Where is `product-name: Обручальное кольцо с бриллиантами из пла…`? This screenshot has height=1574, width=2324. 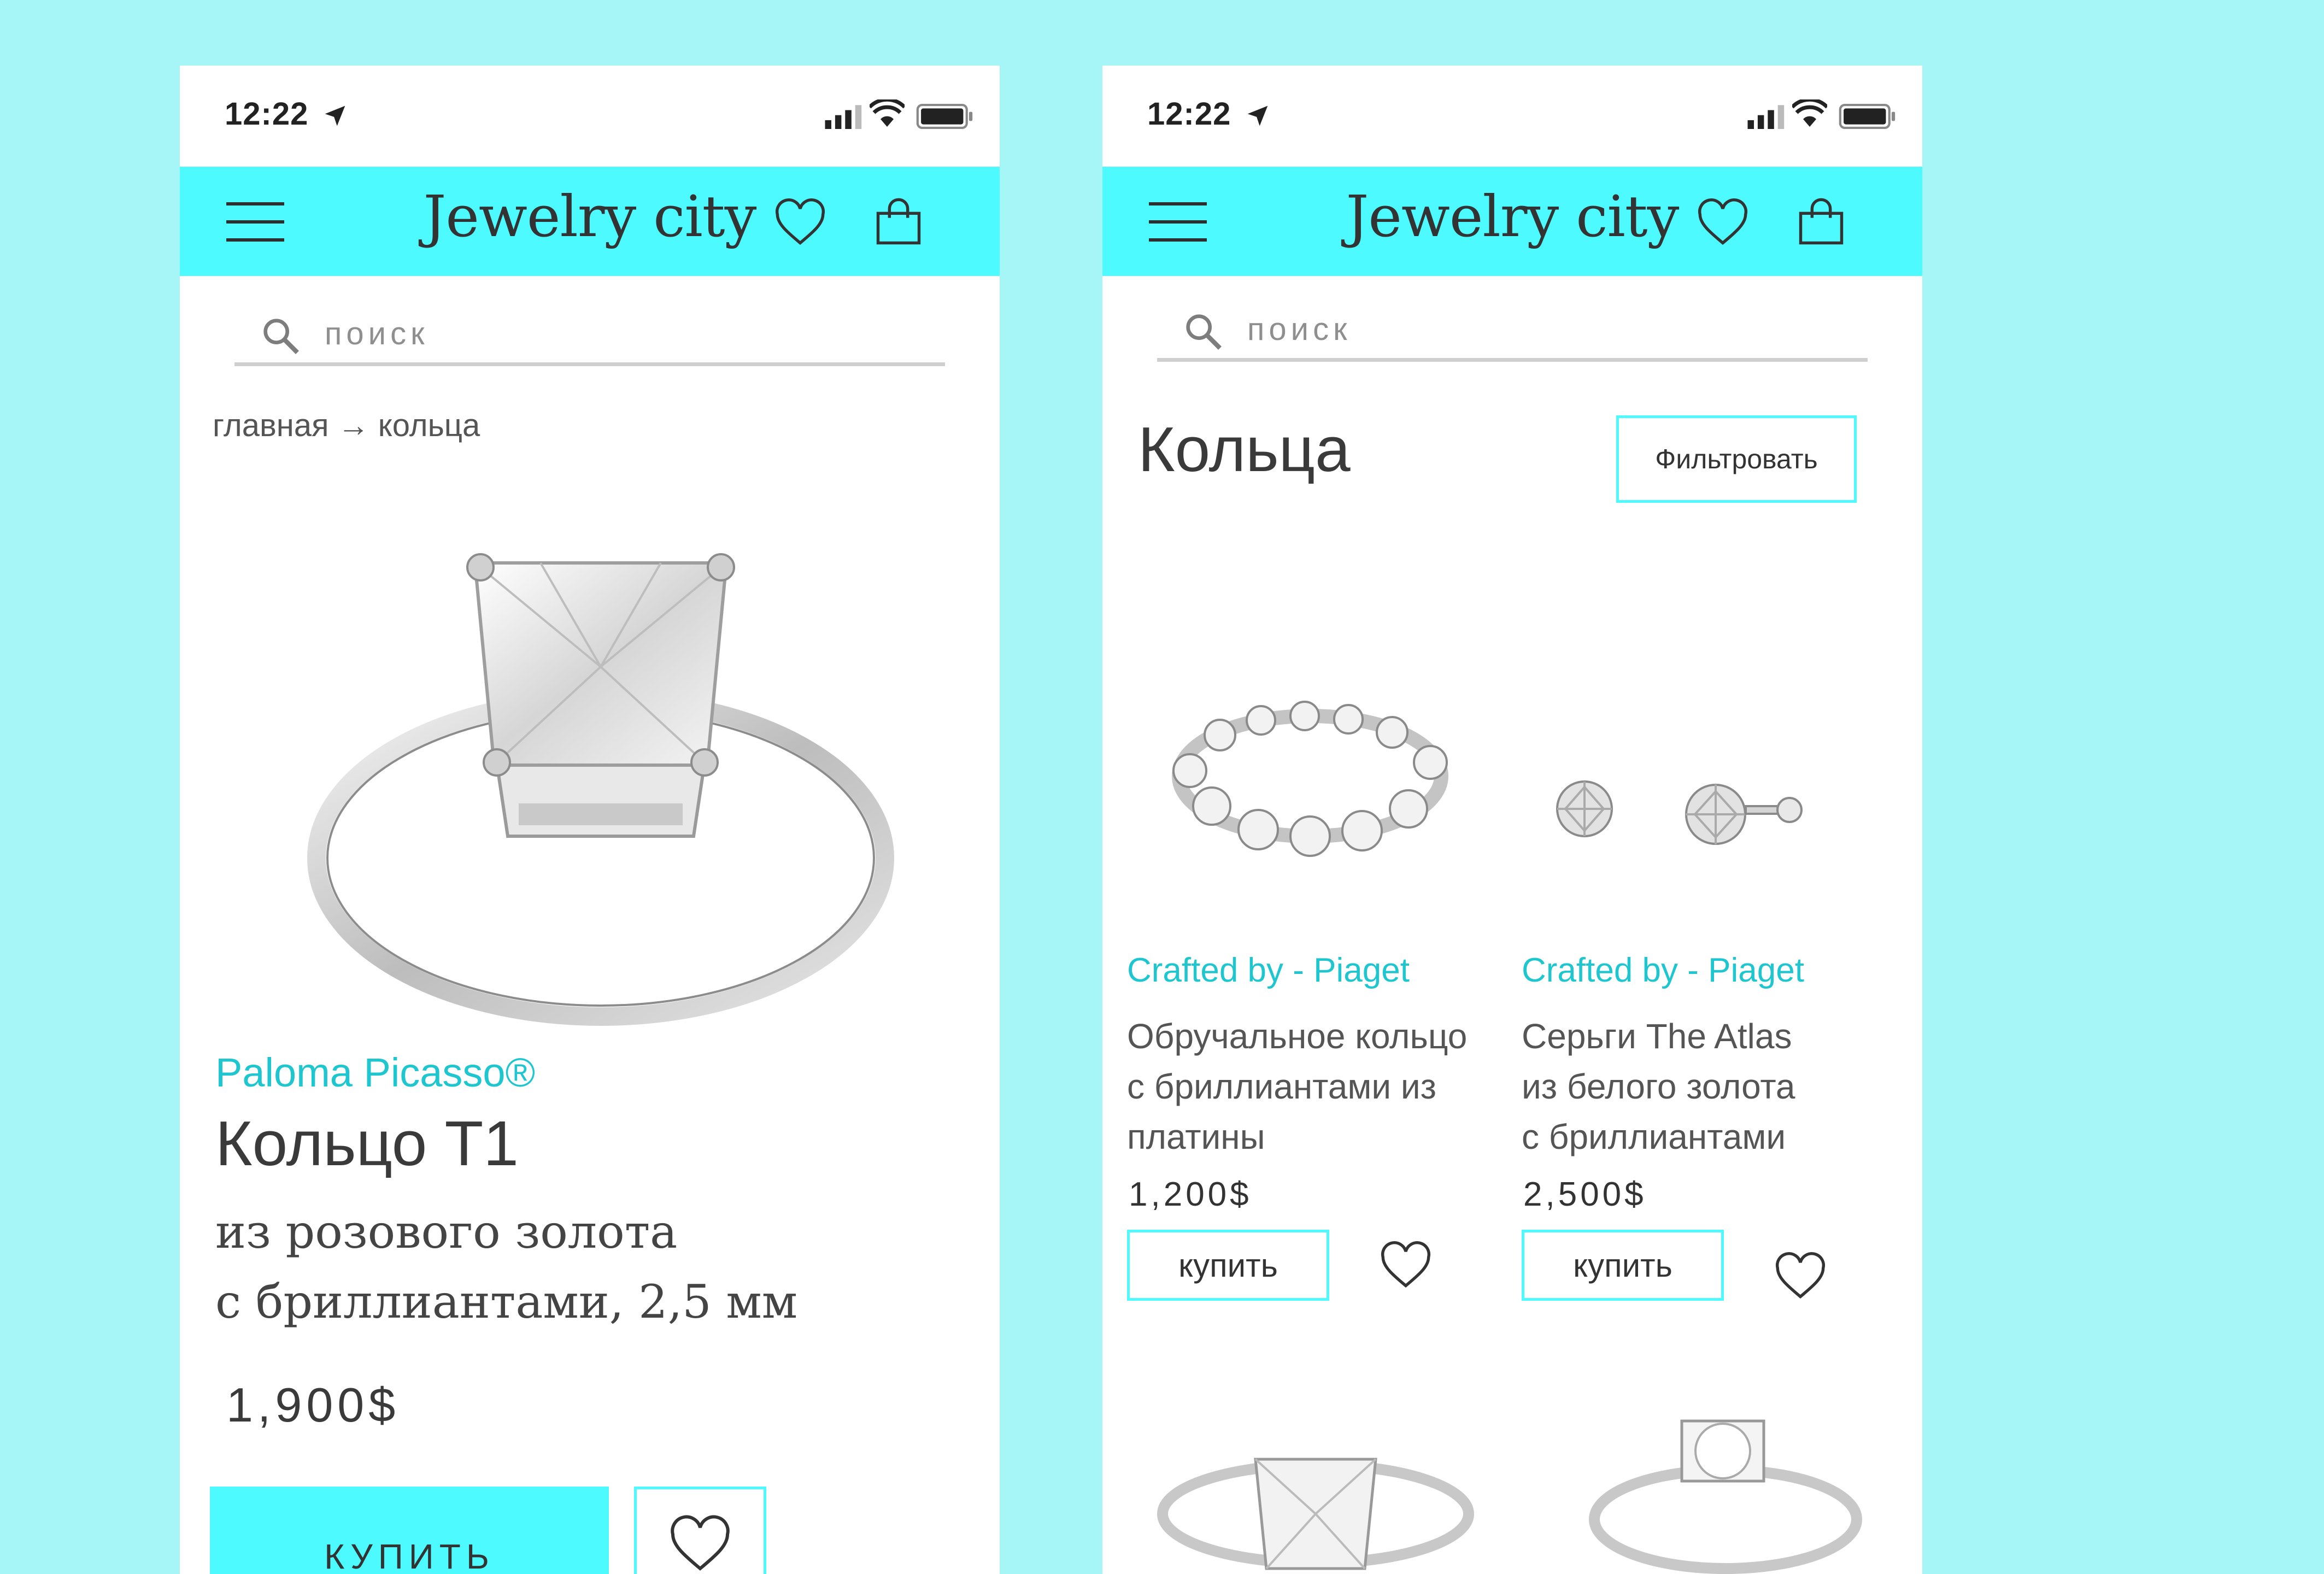 product-name: Обручальное кольцо с бриллиантами из пла… is located at coordinates (1304, 1086).